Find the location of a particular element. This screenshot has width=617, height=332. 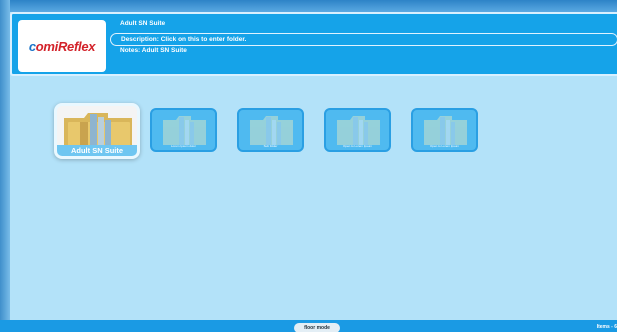

logo-letter: c is located at coordinates (32, 46).